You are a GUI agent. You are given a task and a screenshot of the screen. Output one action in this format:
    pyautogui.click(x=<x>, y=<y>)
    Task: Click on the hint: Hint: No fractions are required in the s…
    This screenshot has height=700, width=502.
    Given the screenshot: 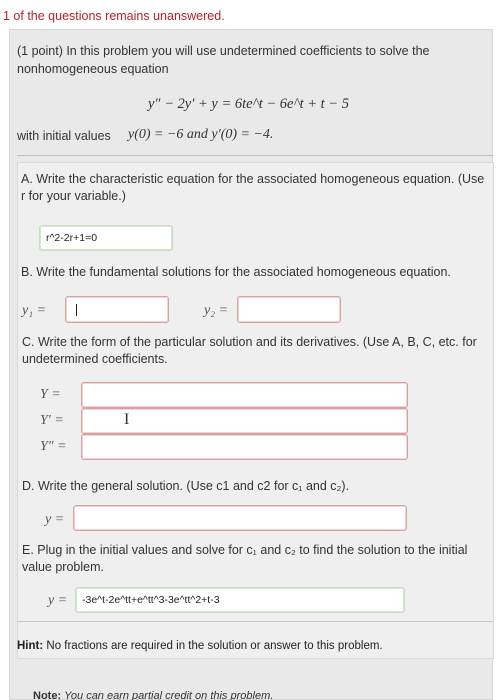 What is the action you would take?
    pyautogui.click(x=200, y=646)
    